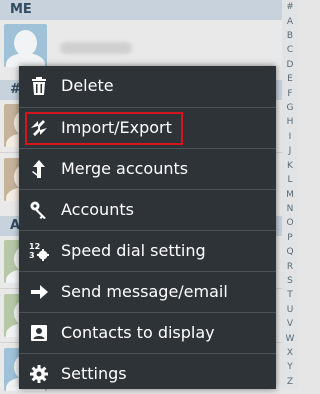  Describe the element at coordinates (290, 367) in the screenshot. I see `index-letter: Y` at that location.